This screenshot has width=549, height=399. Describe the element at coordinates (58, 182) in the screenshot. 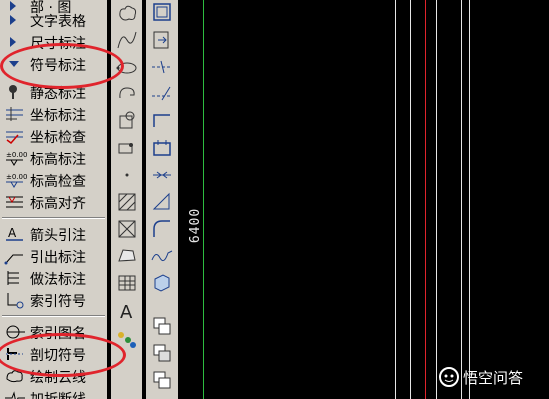

I see `menu-item-label: 标高检查` at that location.